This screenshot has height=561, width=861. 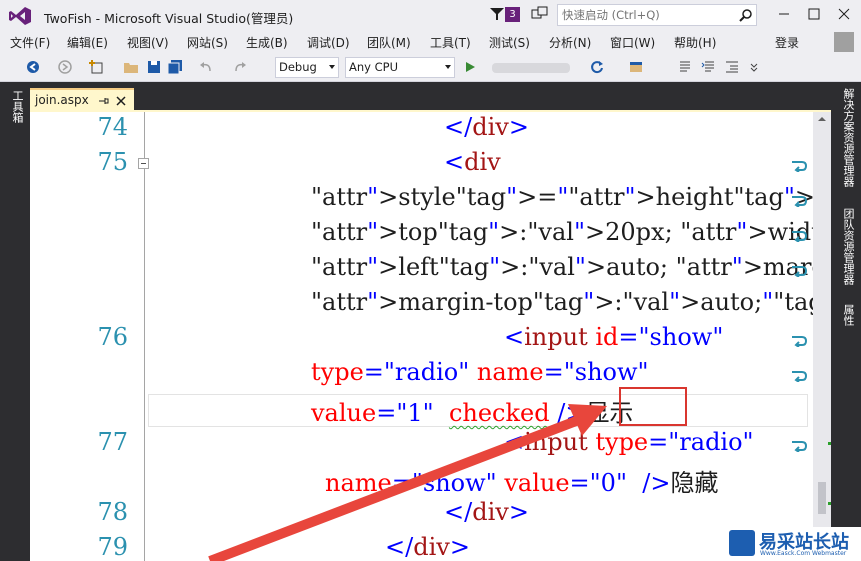 What do you see at coordinates (844, 42) in the screenshot?
I see `avatar` at bounding box center [844, 42].